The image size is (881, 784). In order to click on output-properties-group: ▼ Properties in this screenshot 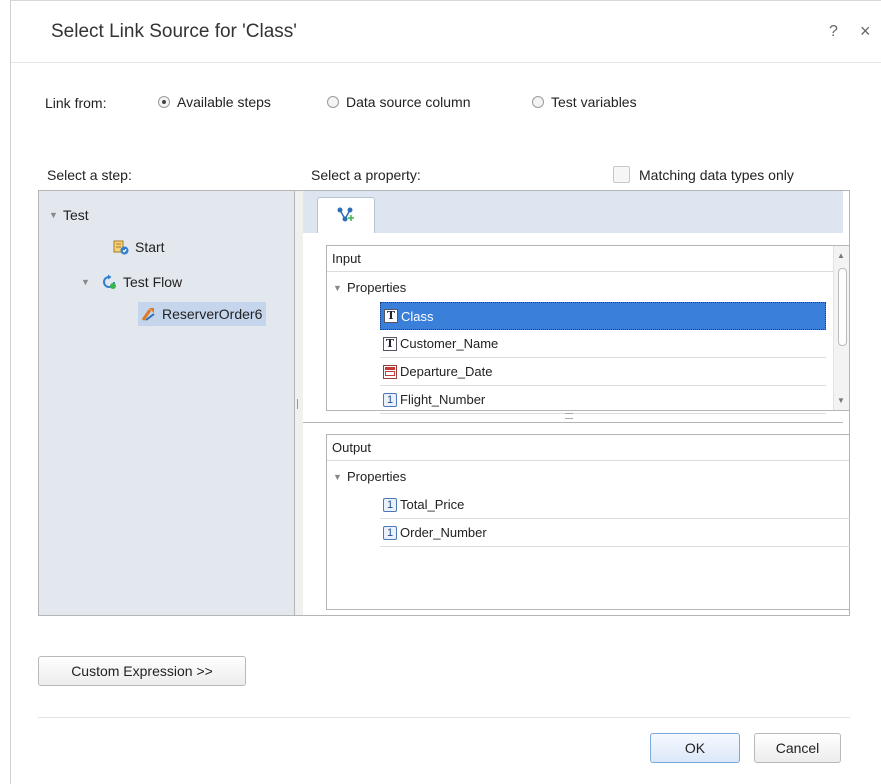, I will do `click(369, 476)`.